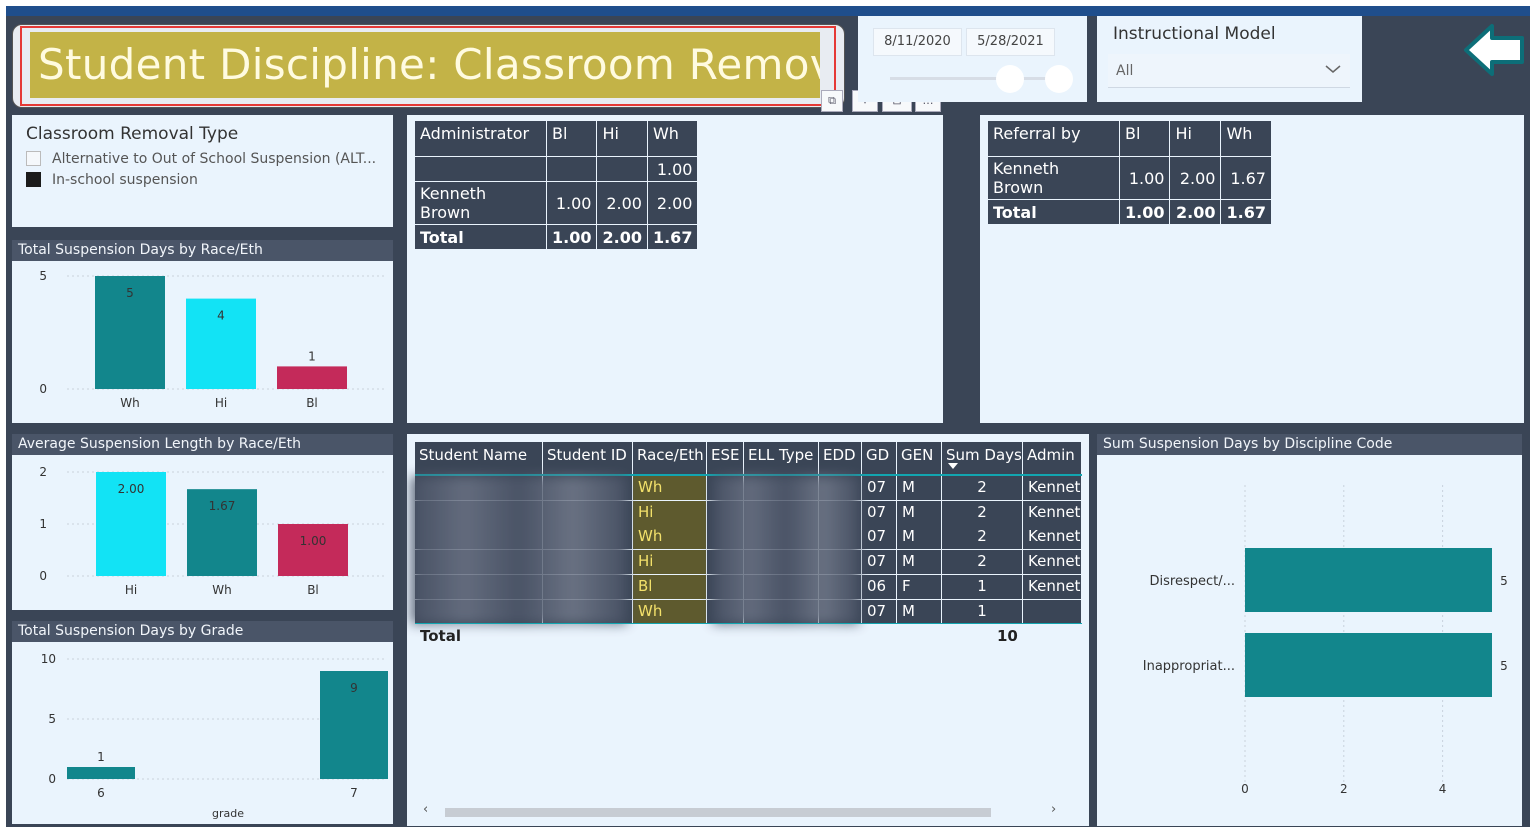  What do you see at coordinates (781, 458) in the screenshot?
I see `column-header-ell-type: ELL Type` at bounding box center [781, 458].